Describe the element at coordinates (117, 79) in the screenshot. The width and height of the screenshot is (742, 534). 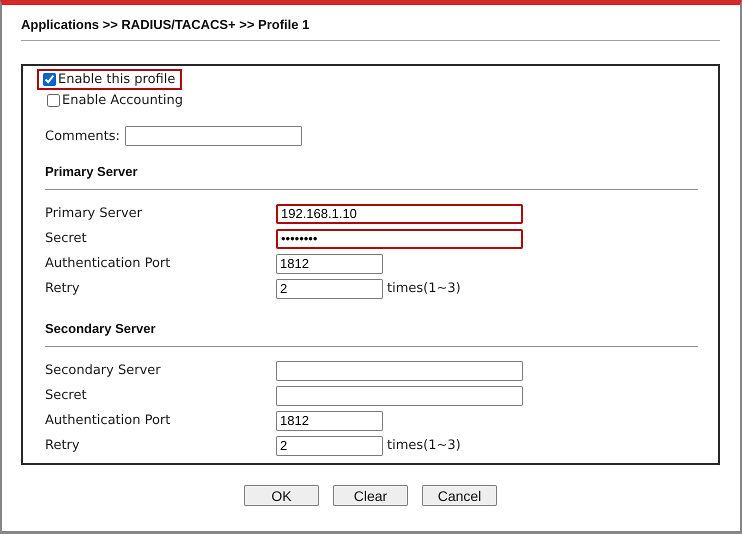
I see `checkbox-label: Enable this profile` at that location.